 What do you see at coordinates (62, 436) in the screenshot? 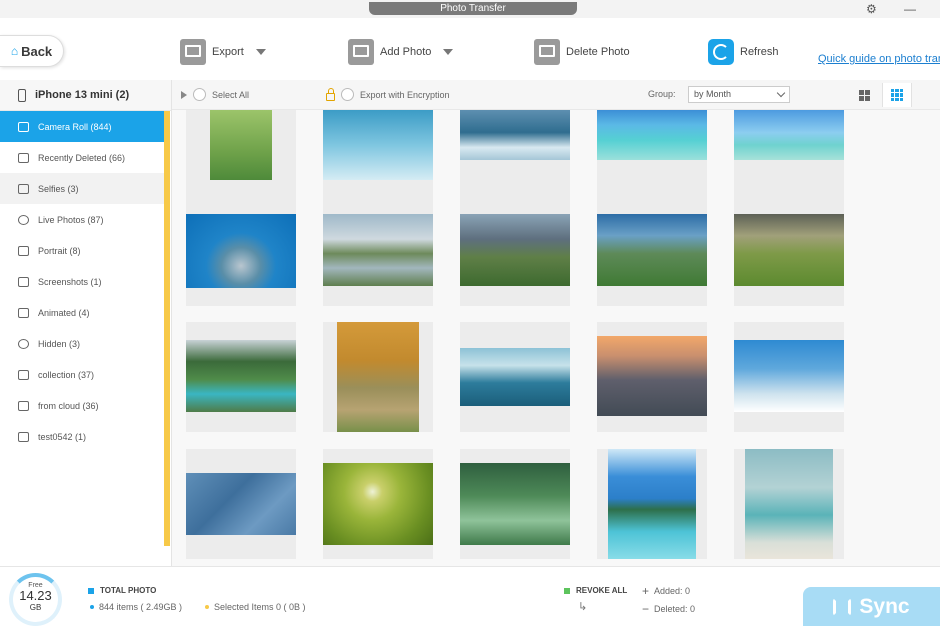
I see `sidebar-item-label: test0542 (1)` at bounding box center [62, 436].